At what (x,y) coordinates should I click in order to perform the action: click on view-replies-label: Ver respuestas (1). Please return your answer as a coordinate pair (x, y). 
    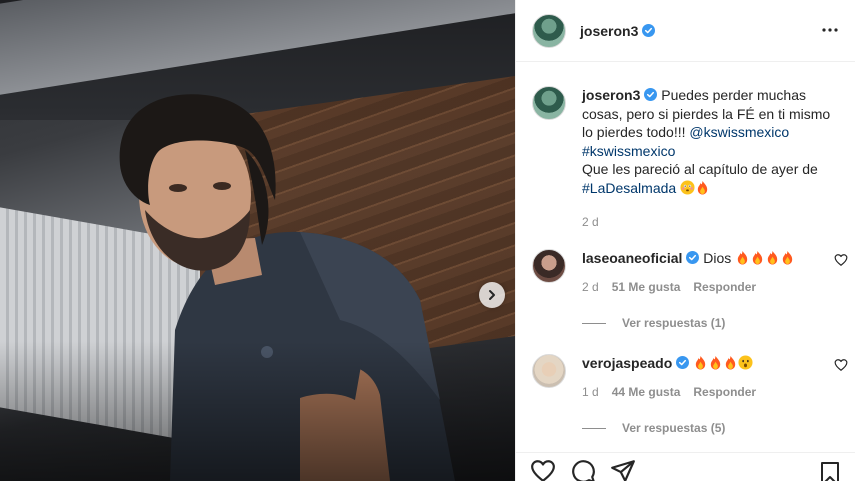
    Looking at the image, I should click on (673, 323).